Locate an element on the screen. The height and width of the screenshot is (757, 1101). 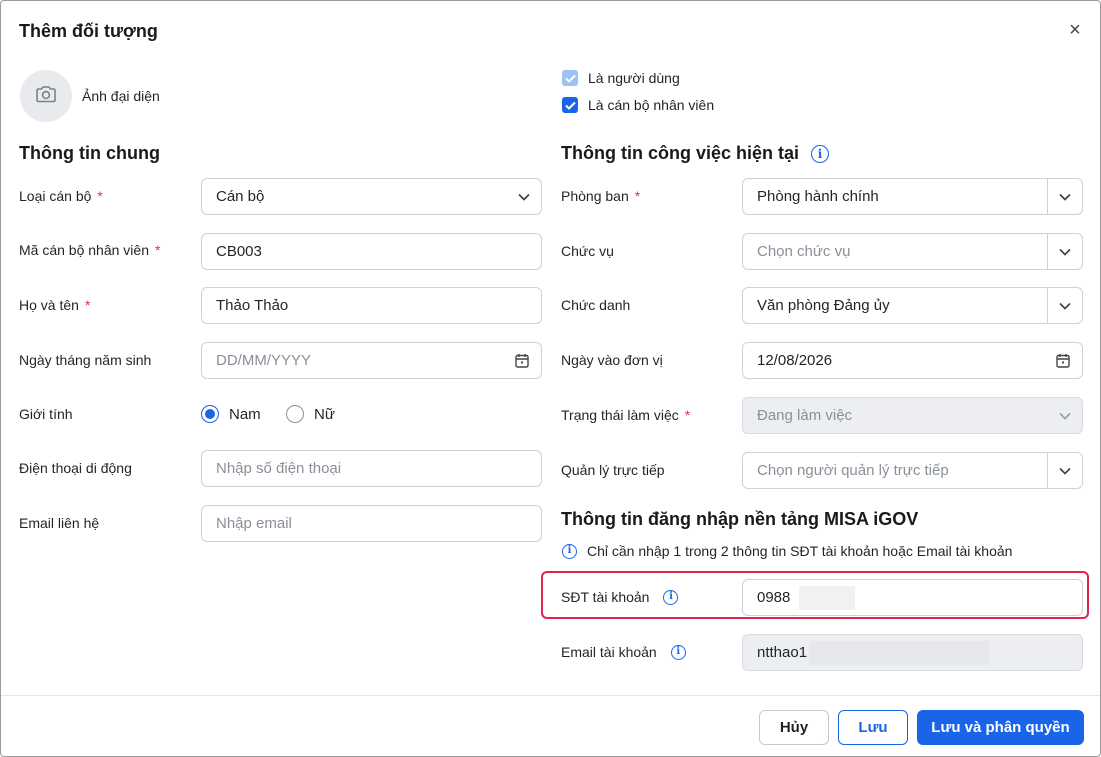
gender-label: Giới tính is located at coordinates (46, 414).